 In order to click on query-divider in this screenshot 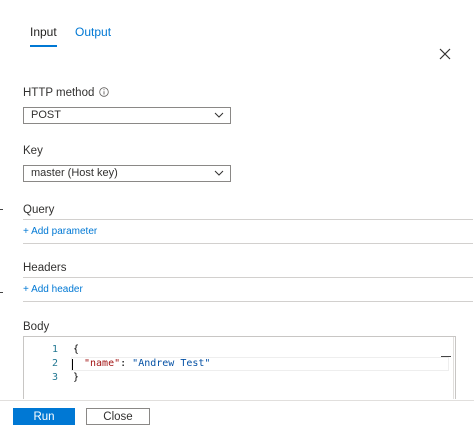, I will do `click(248, 219)`.